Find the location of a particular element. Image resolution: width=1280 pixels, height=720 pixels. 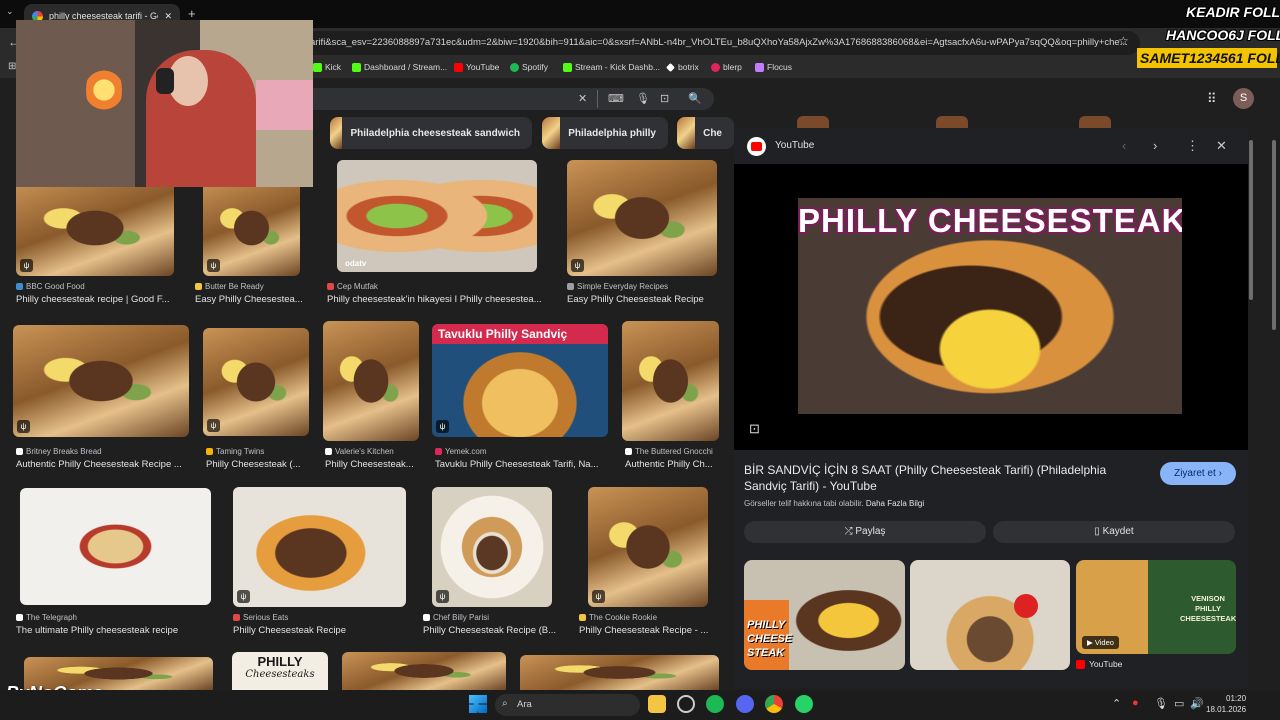

bookmark-spotify: Spotify is located at coordinates (529, 67).